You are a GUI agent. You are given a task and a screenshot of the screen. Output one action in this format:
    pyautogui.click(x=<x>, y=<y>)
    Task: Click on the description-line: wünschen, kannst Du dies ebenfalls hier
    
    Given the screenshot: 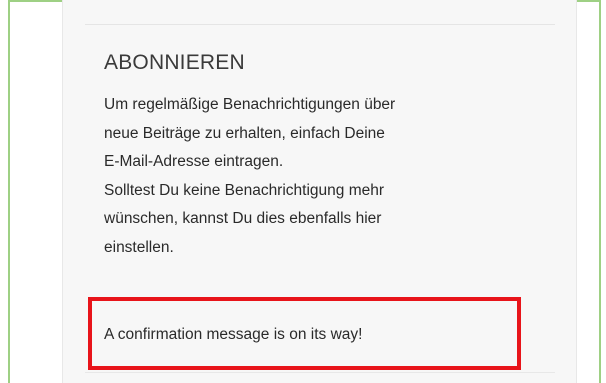 What is the action you would take?
    pyautogui.click(x=243, y=219)
    